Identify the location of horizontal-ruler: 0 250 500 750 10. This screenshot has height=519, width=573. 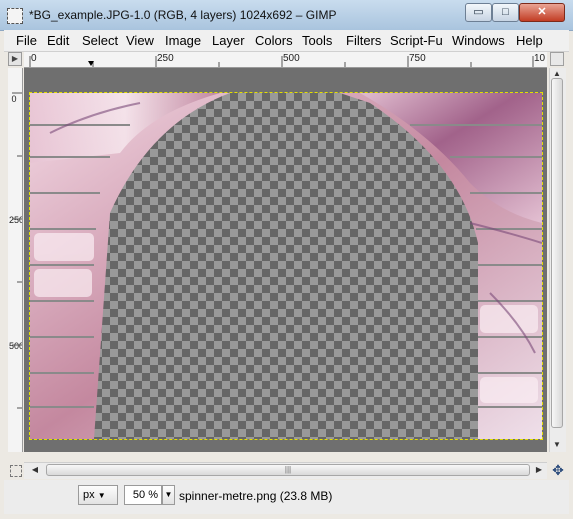
(285, 60).